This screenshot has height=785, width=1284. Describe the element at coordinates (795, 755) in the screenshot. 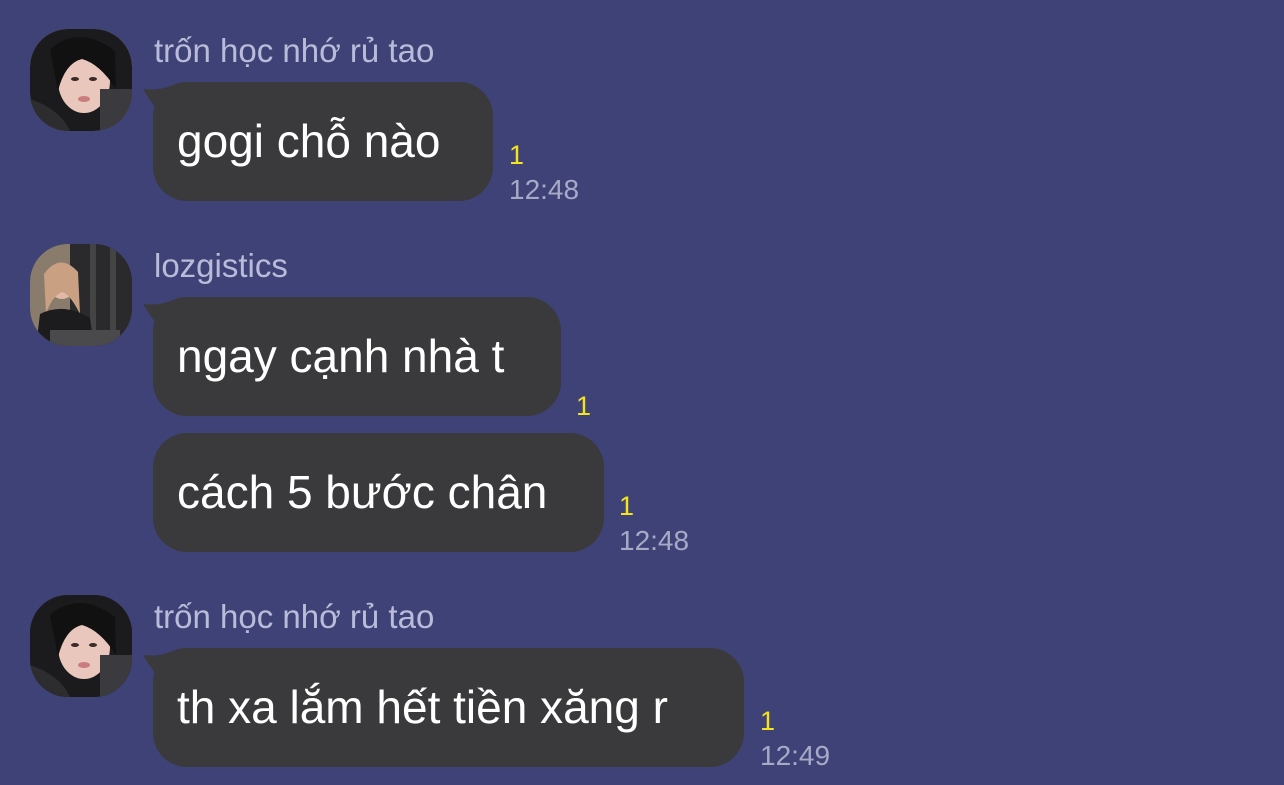

I see `message-time: 12:49` at that location.